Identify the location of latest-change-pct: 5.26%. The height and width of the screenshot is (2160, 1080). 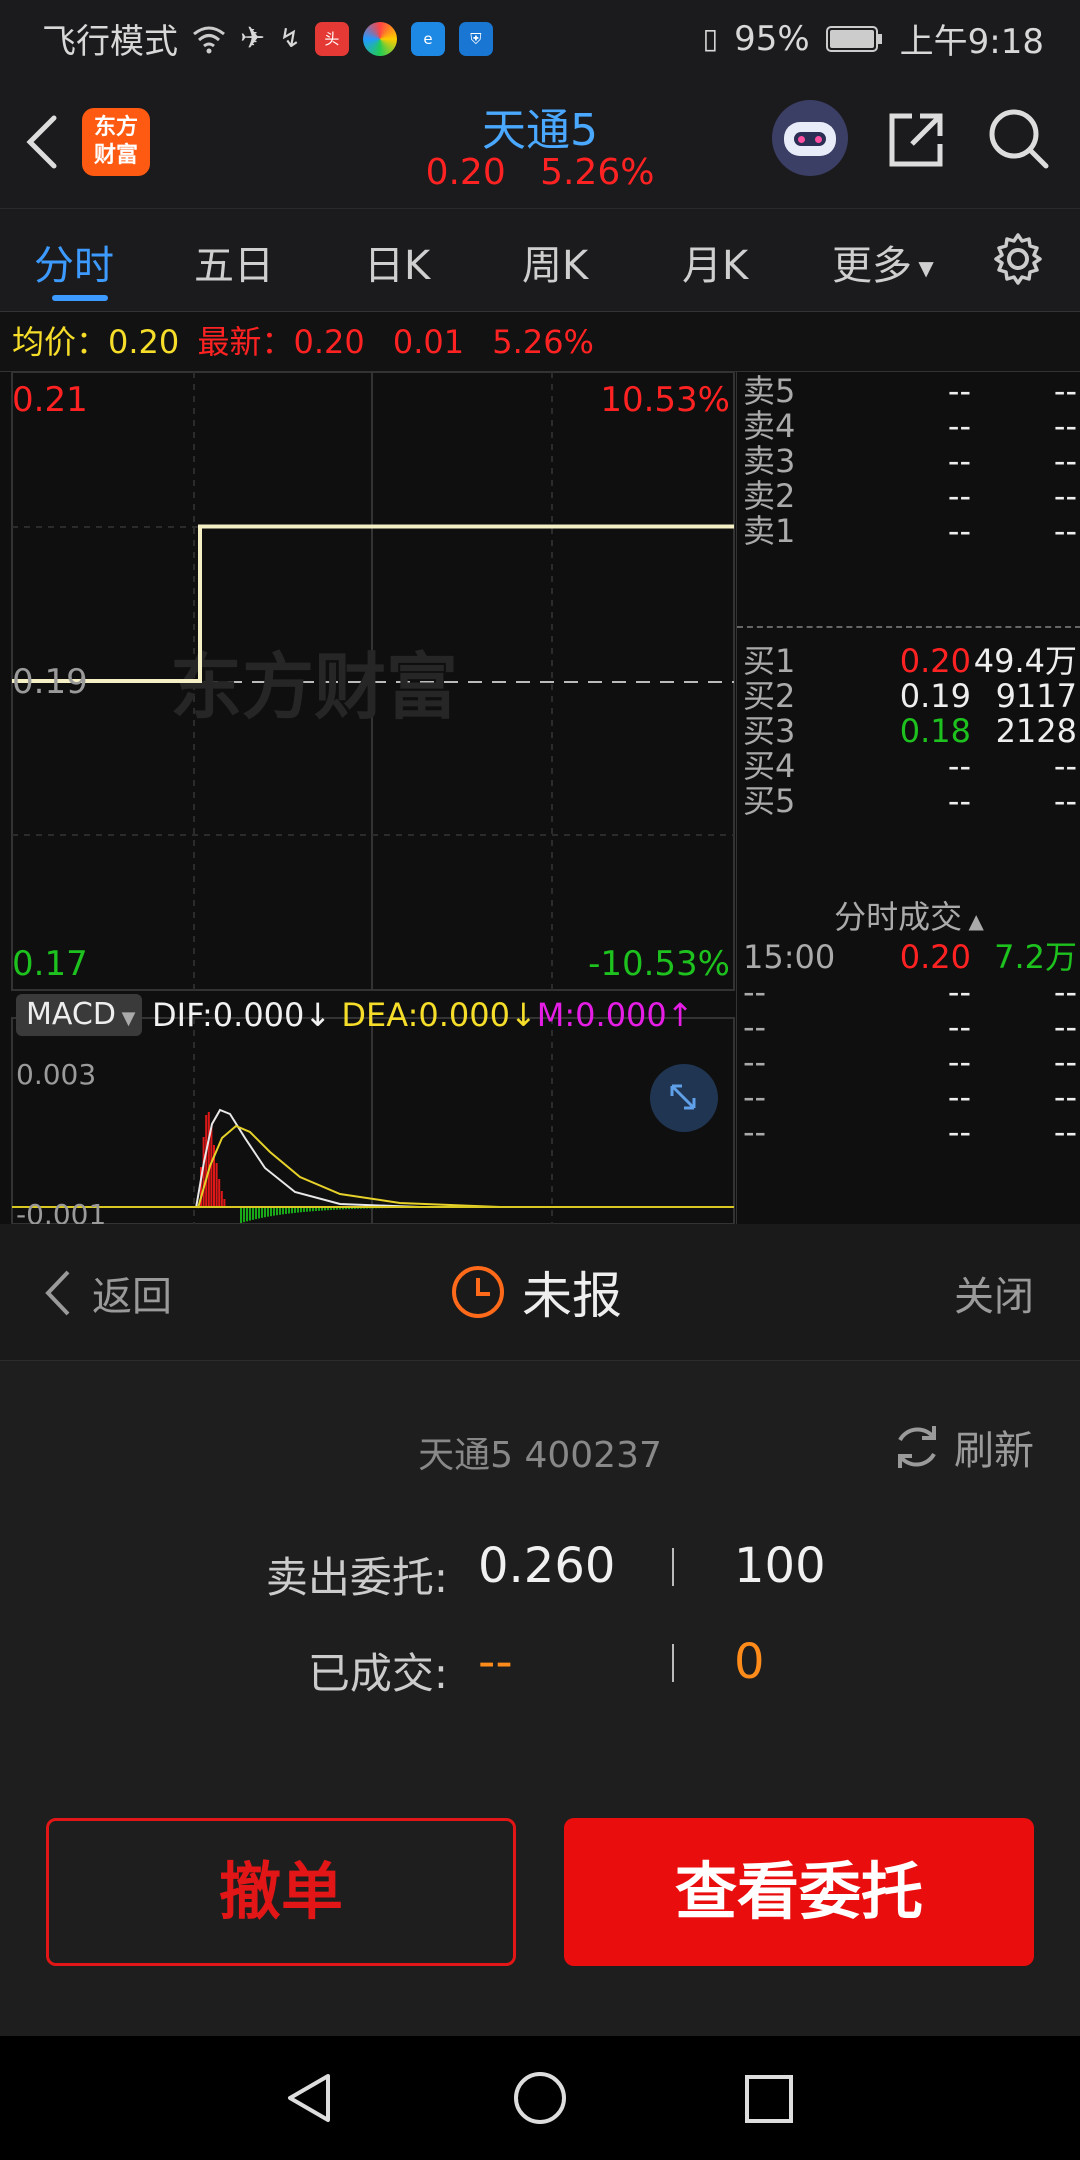
(543, 342).